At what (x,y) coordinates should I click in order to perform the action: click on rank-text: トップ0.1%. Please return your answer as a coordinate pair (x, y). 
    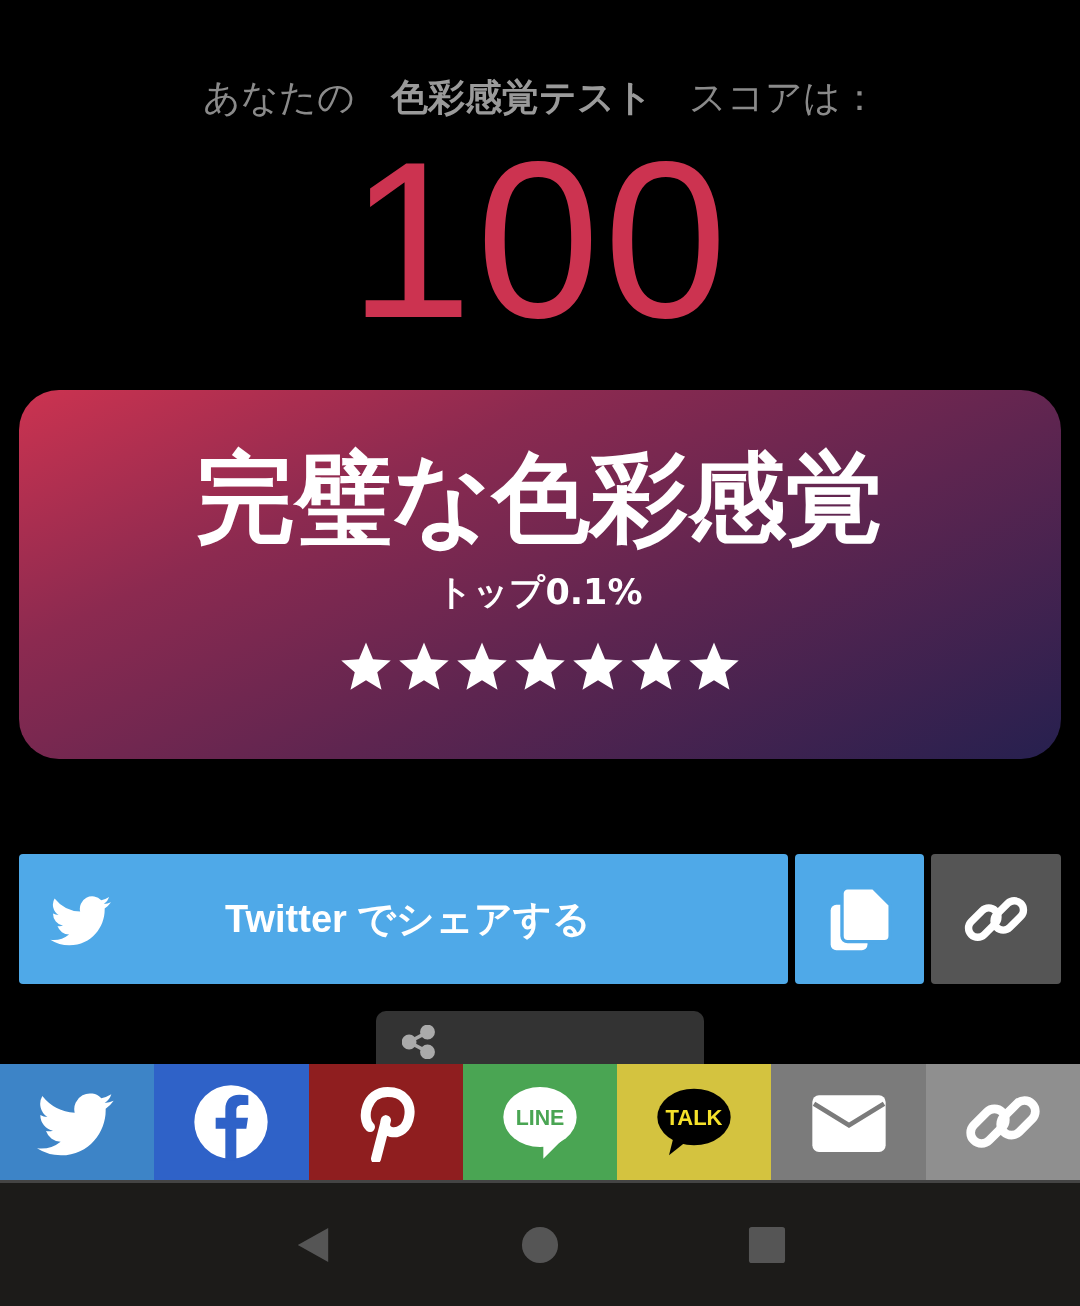
    Looking at the image, I should click on (540, 592).